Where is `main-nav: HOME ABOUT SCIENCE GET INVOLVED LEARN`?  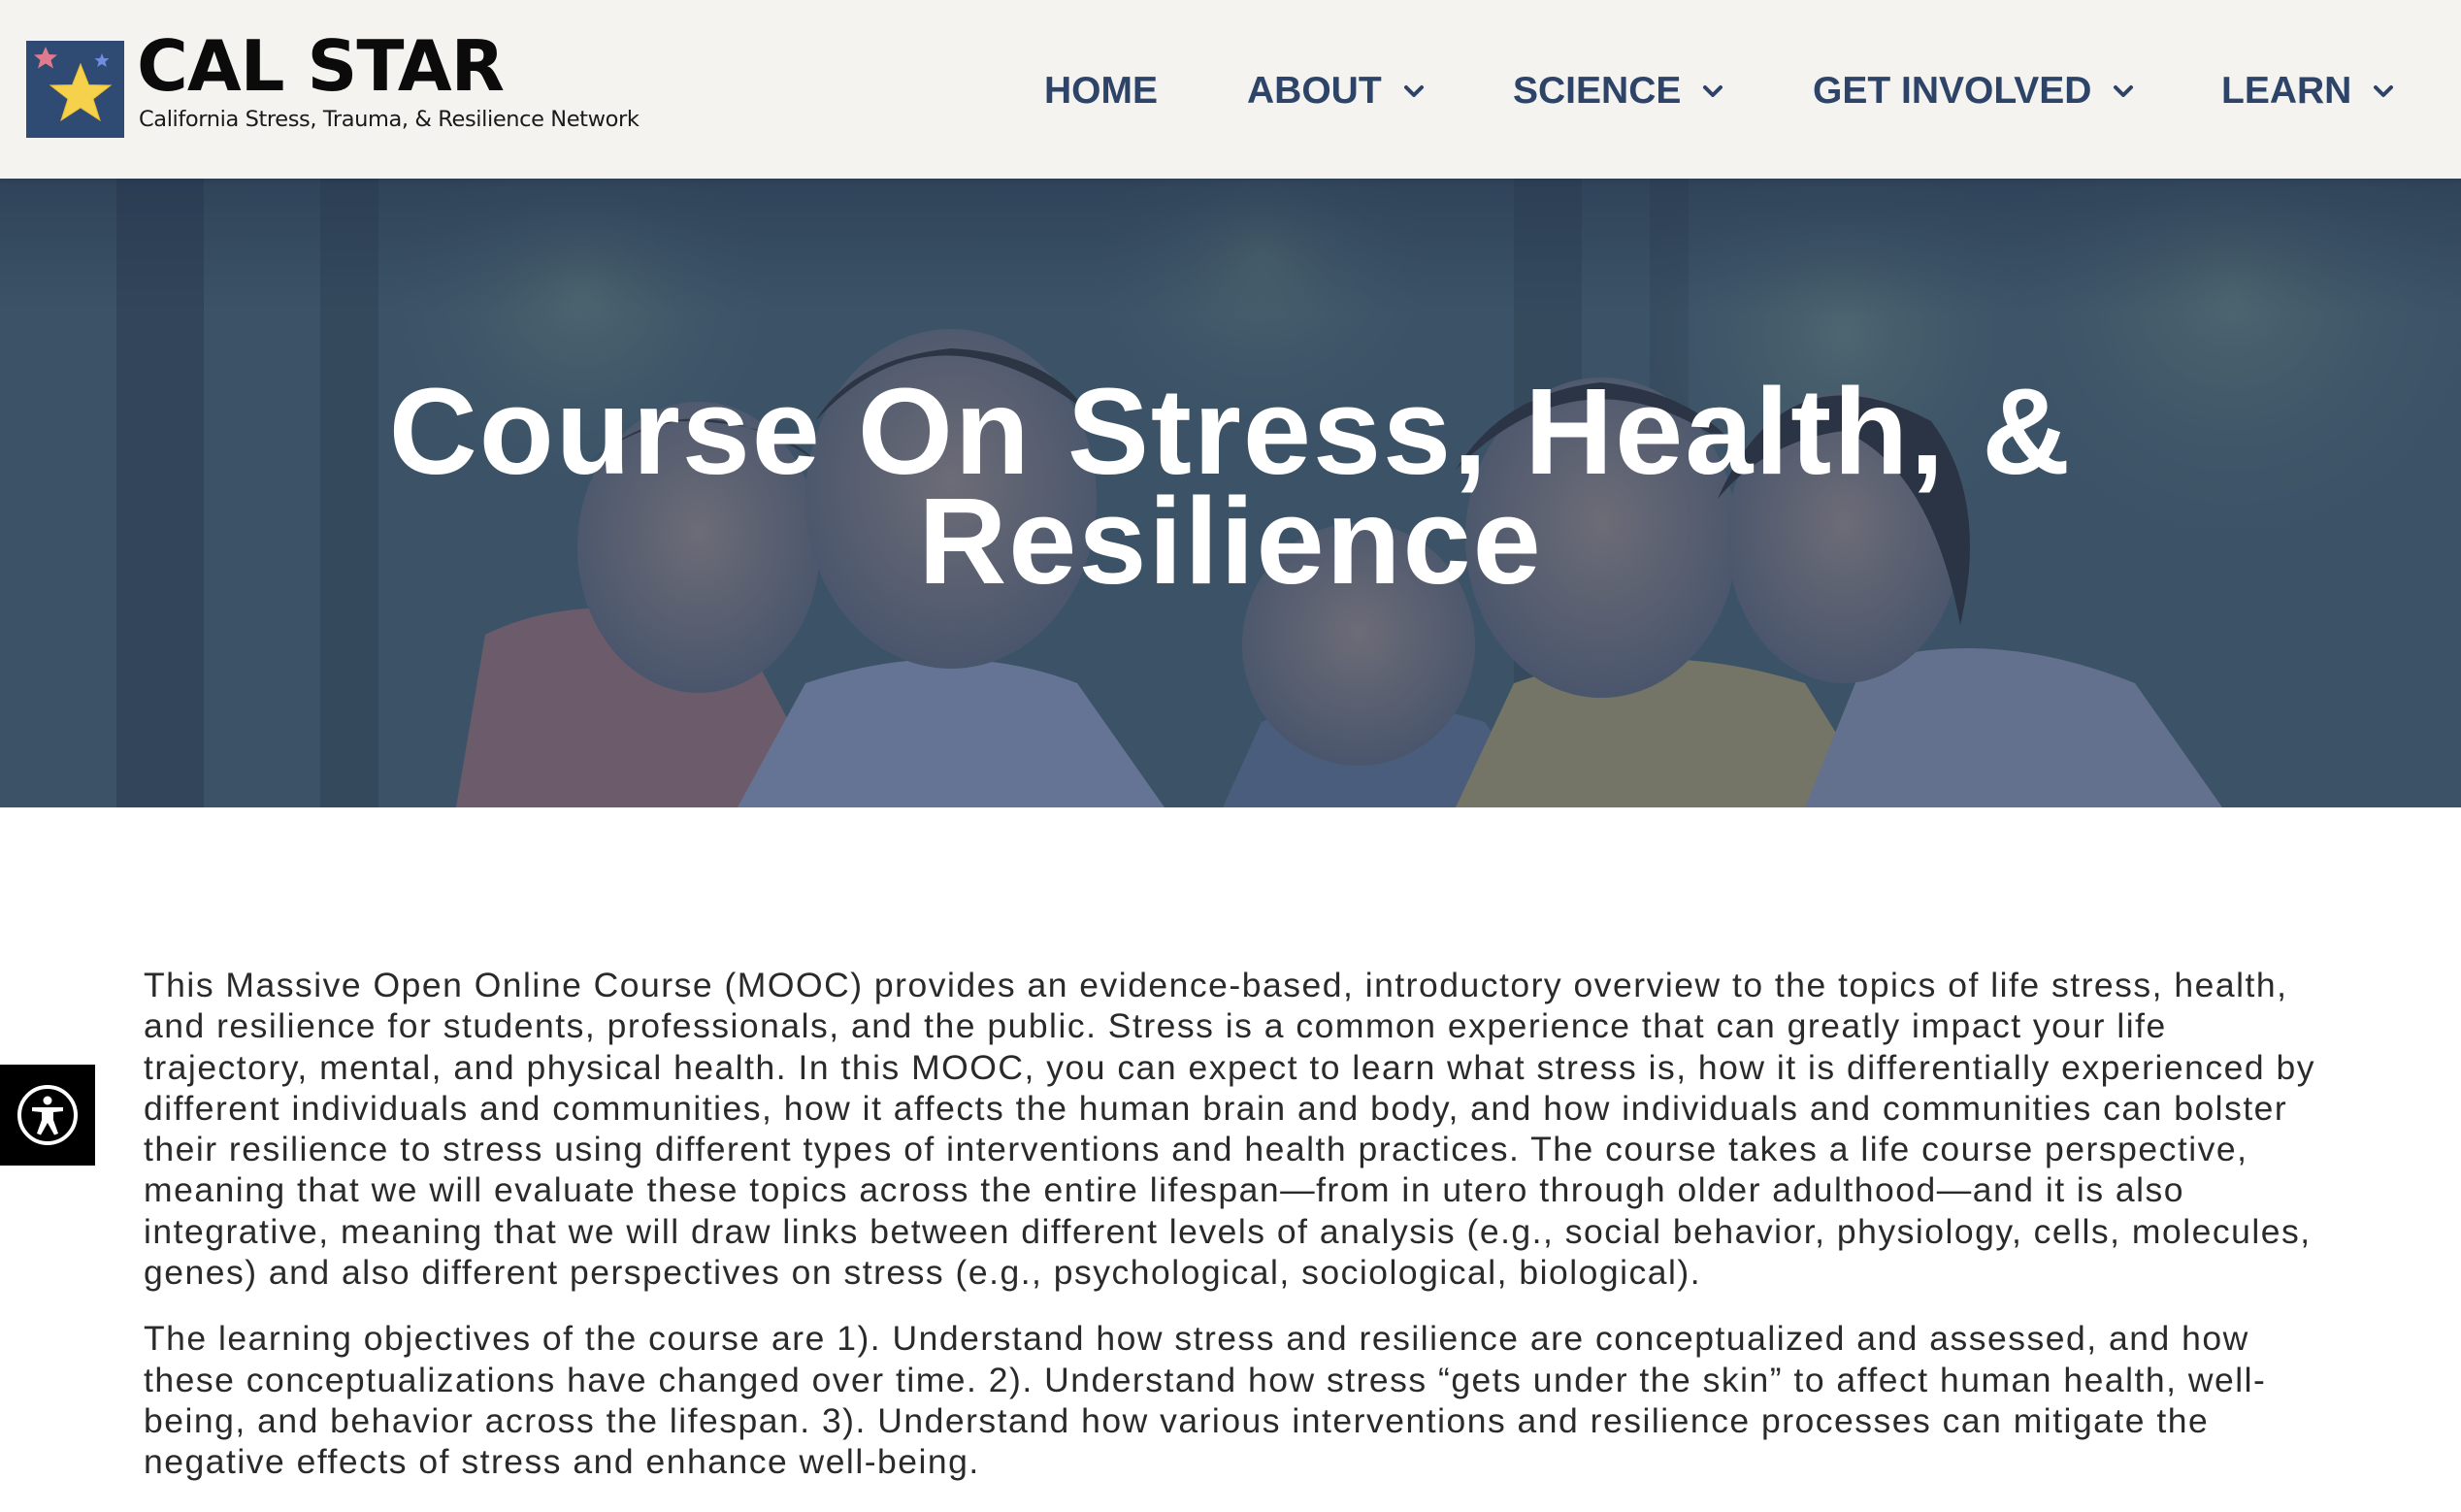 main-nav: HOME ABOUT SCIENCE GET INVOLVED LEARN is located at coordinates (1230, 91).